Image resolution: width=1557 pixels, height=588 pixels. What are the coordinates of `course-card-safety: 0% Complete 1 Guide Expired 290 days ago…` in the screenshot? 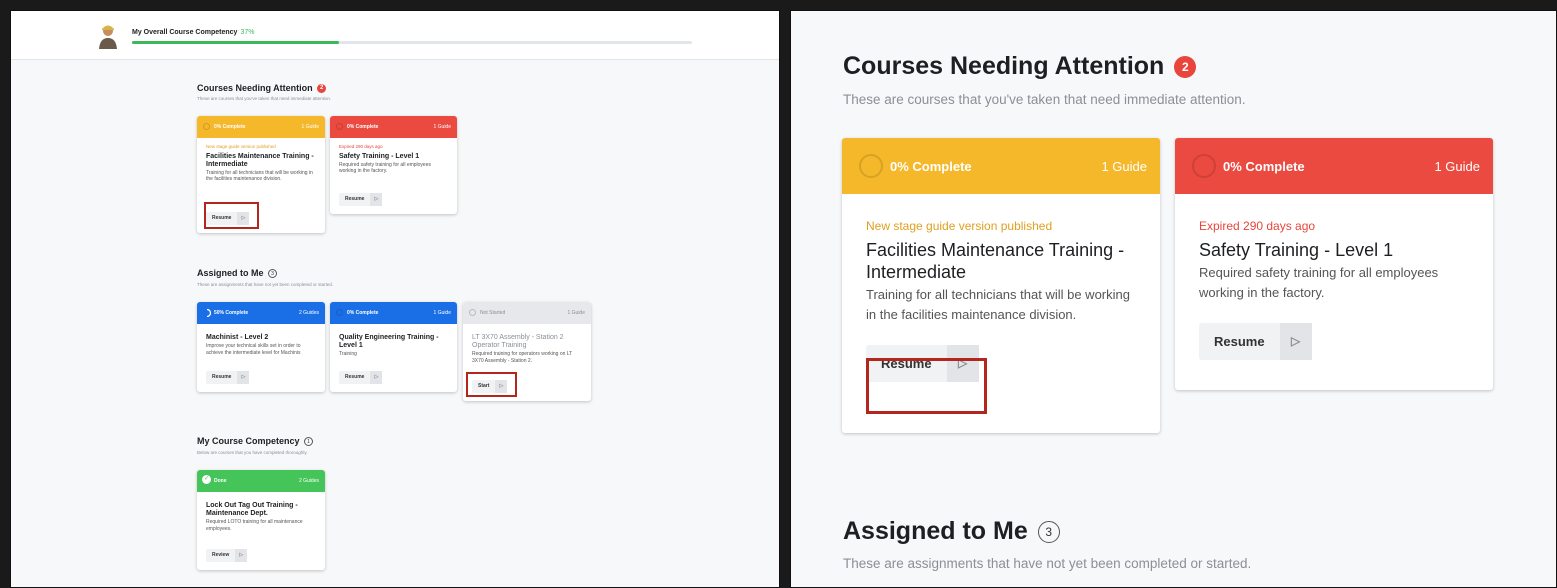 It's located at (1334, 264).